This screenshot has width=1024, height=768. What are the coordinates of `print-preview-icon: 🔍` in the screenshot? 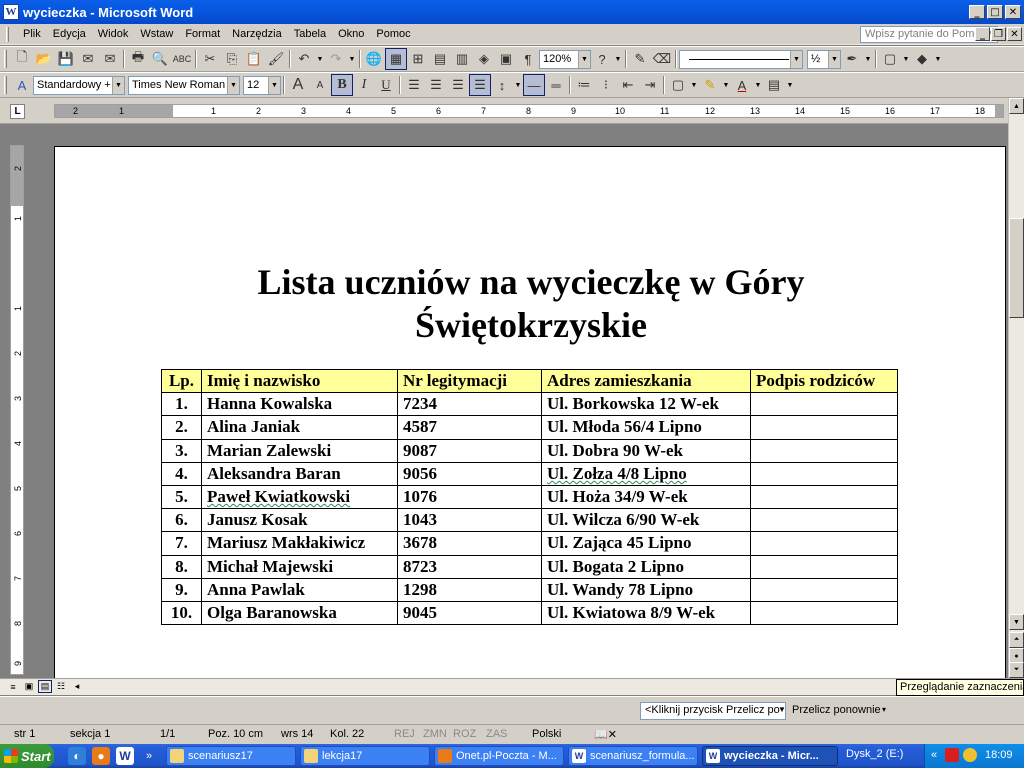 It's located at (160, 59).